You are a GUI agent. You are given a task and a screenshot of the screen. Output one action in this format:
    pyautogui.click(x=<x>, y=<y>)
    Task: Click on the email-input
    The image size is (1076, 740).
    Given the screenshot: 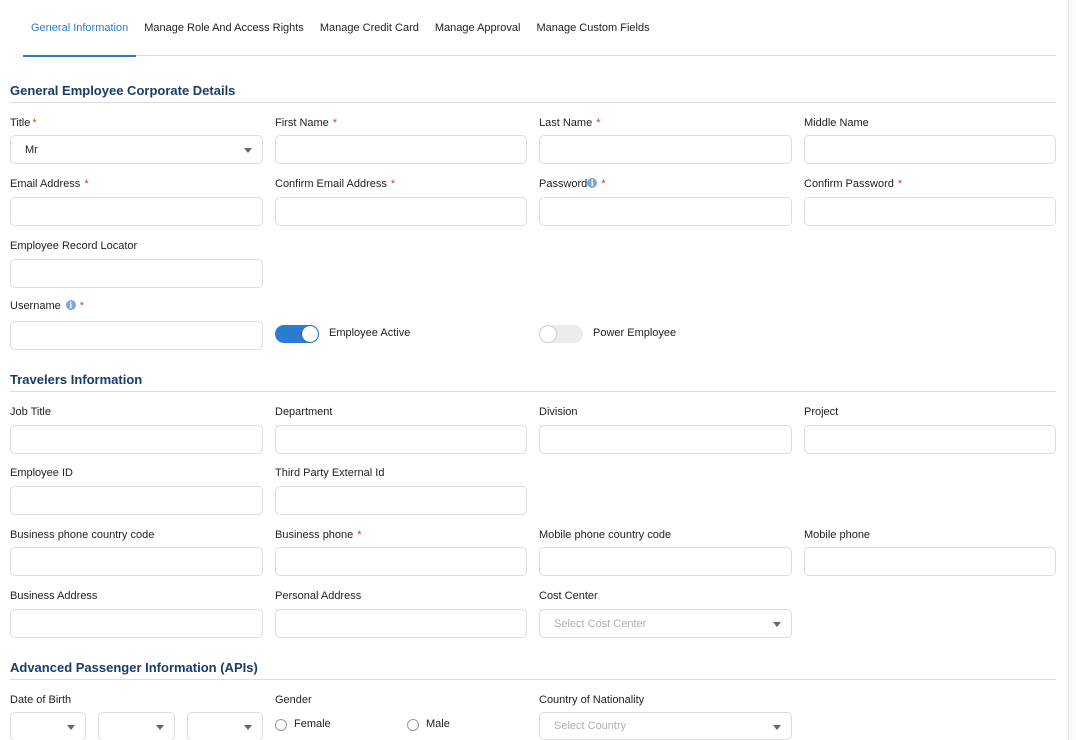 What is the action you would take?
    pyautogui.click(x=136, y=211)
    